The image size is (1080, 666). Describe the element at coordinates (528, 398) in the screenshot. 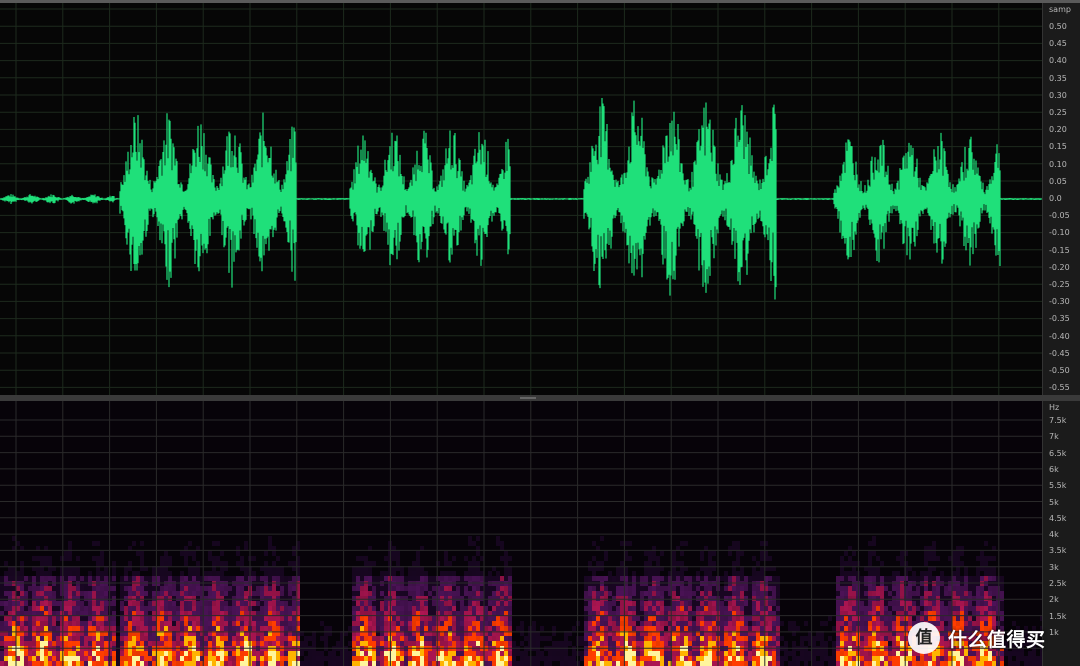

I see `splitter-grip-icon` at that location.